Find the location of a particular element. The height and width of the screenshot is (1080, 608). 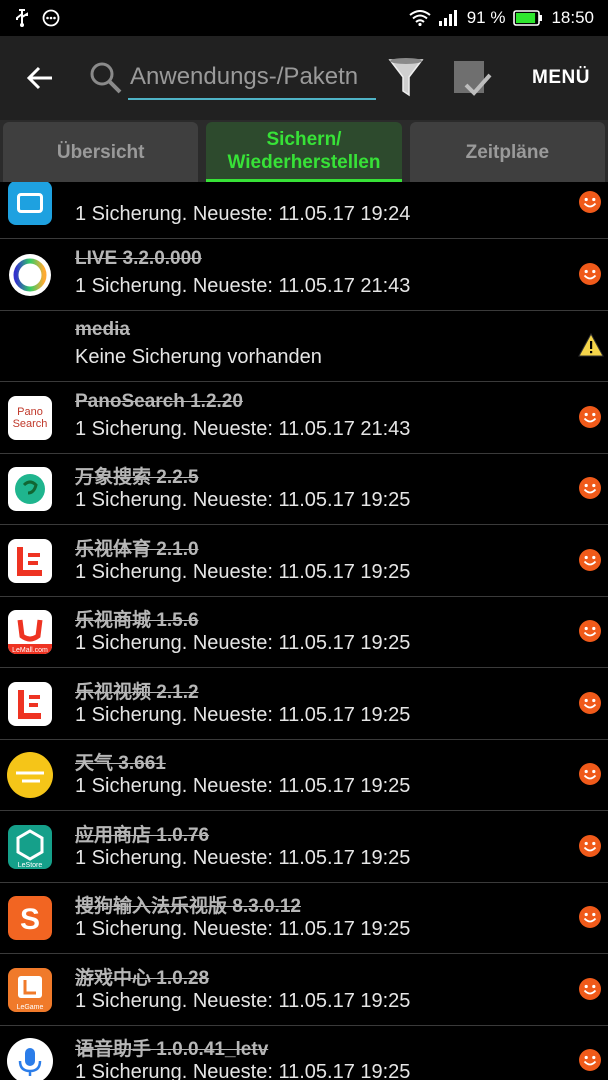

app-name: 乐视体育 2.1.0 is located at coordinates (137, 549).